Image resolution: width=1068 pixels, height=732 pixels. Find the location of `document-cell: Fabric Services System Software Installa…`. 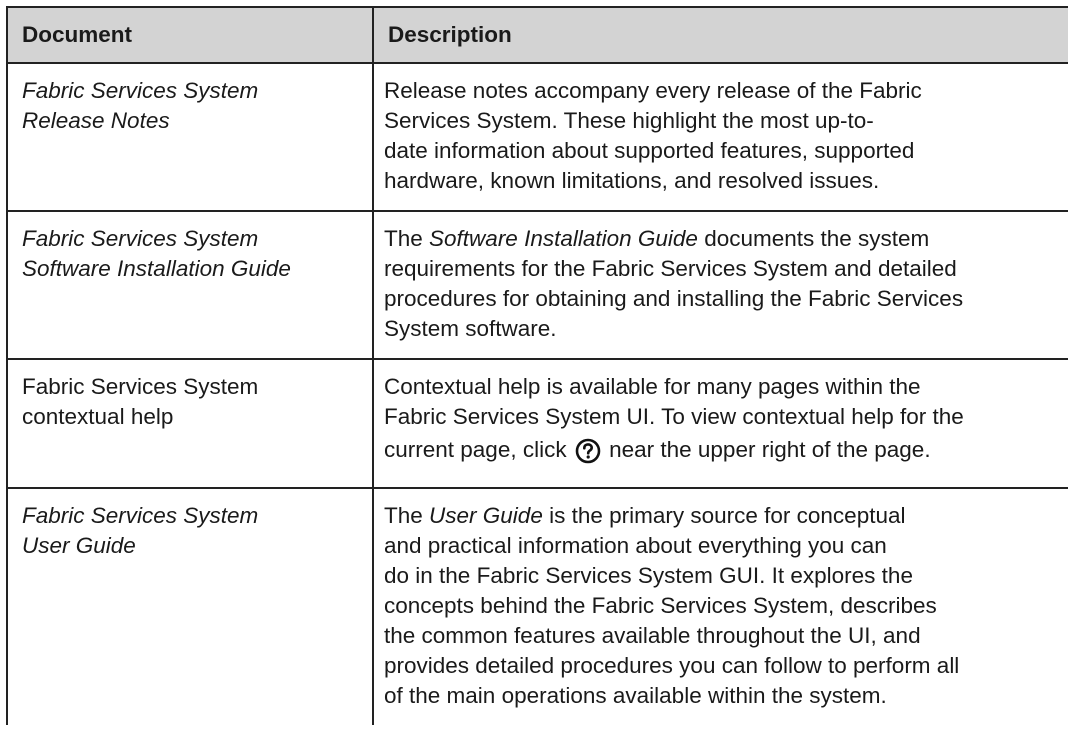

document-cell: Fabric Services System Software Installa… is located at coordinates (190, 285).